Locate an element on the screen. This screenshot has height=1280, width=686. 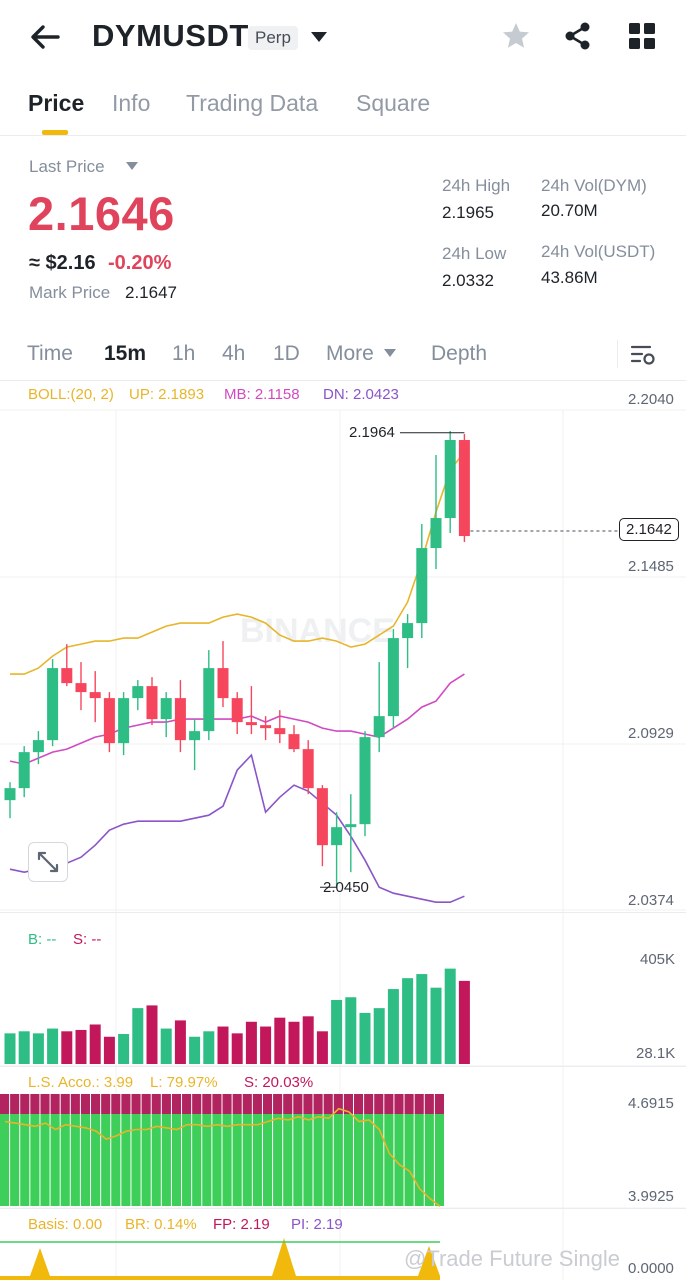
price-axis-bottom: 2.0374 is located at coordinates (651, 900).